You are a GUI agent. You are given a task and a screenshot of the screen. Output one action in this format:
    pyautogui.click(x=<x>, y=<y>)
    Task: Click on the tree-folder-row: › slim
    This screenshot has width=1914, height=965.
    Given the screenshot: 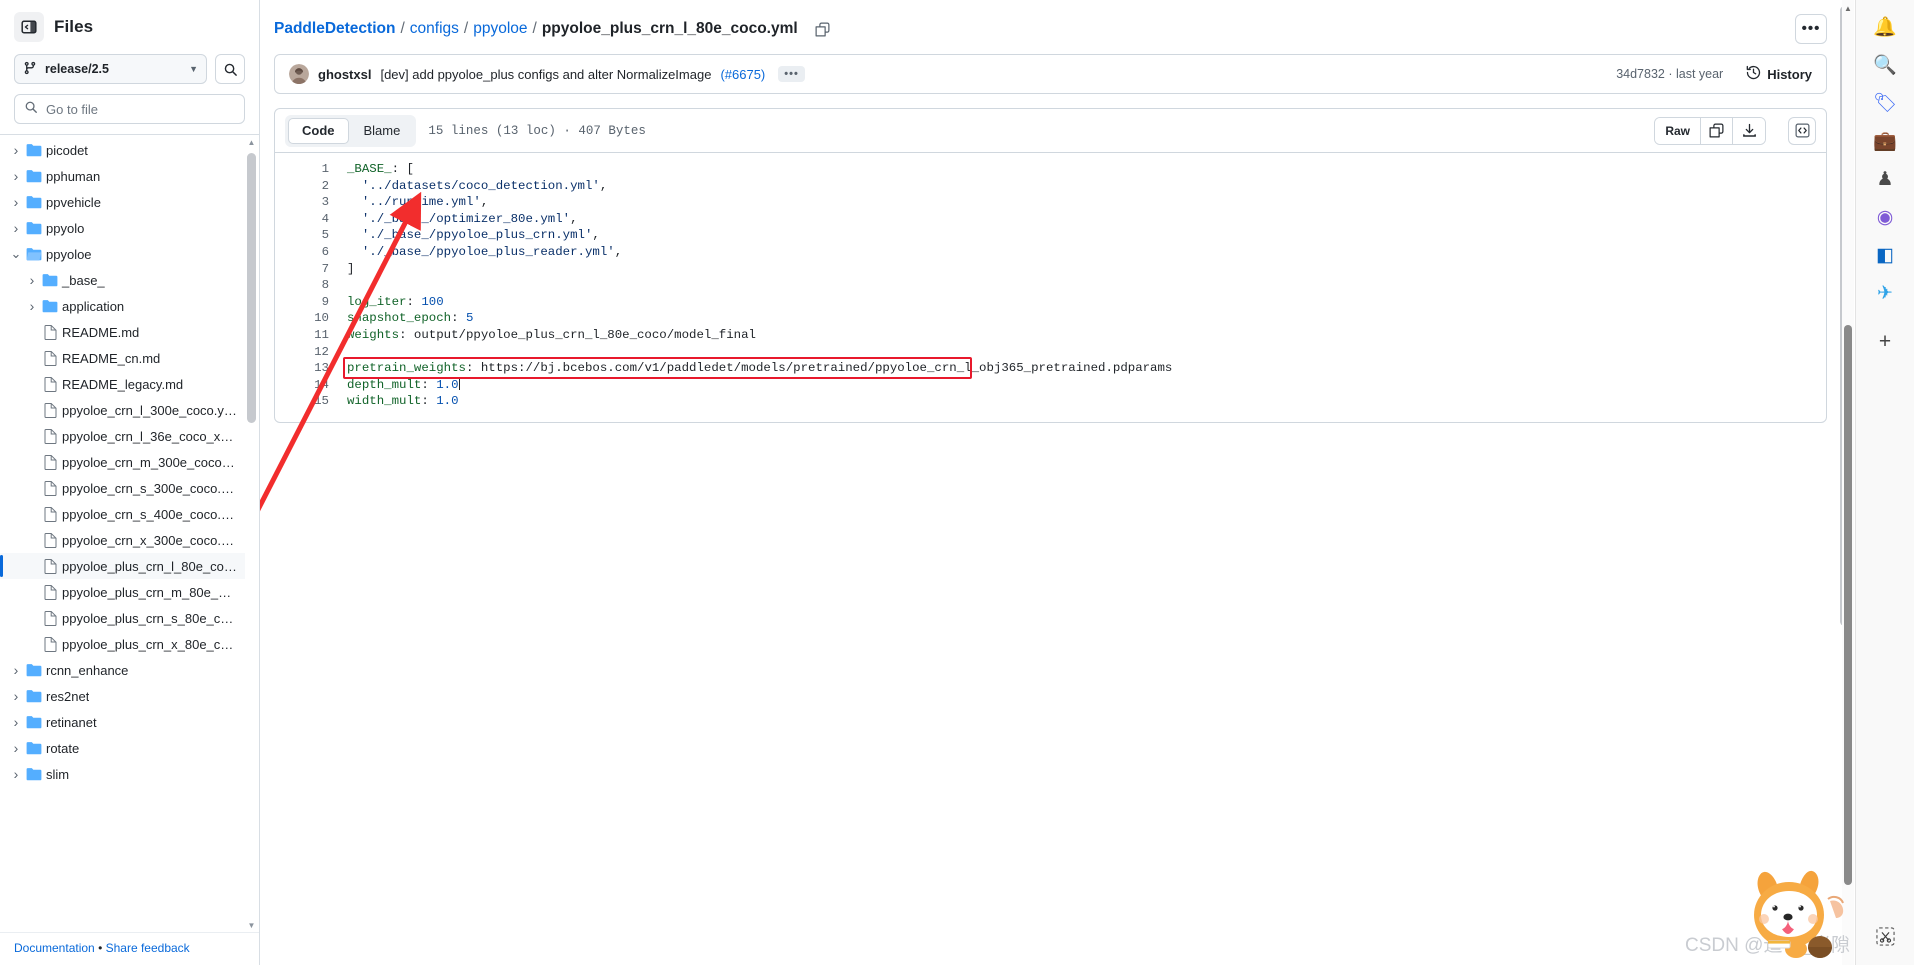 What is the action you would take?
    pyautogui.click(x=122, y=774)
    